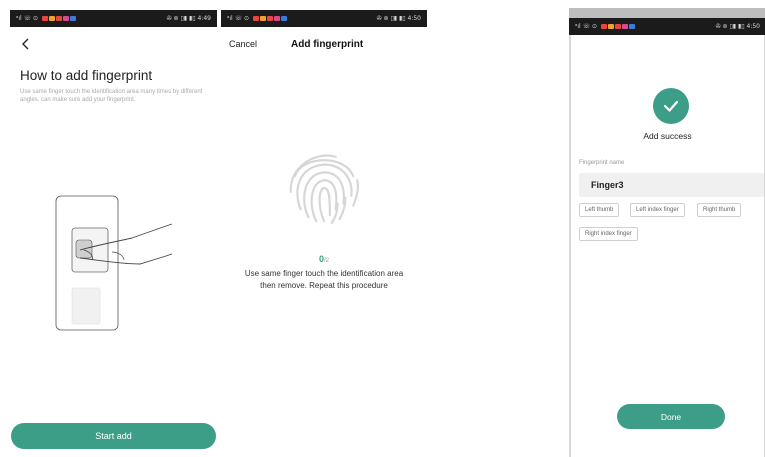  I want to click on fingerprint-name-input, so click(671, 185).